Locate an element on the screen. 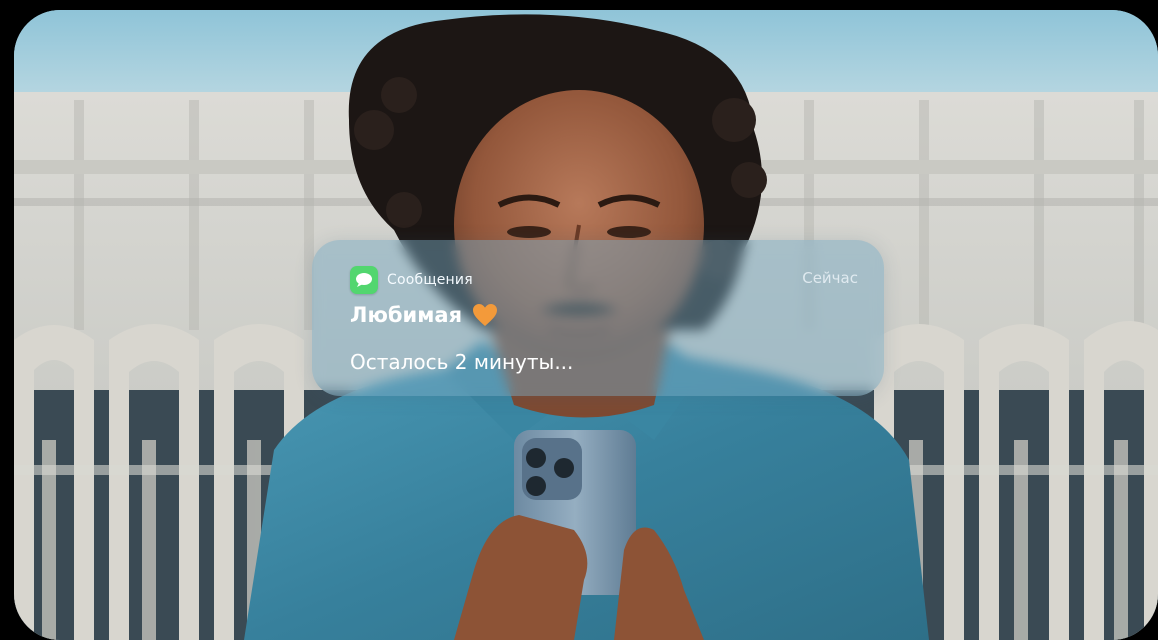 This screenshot has width=1158, height=640. notification-app-name: Сообщения is located at coordinates (430, 280).